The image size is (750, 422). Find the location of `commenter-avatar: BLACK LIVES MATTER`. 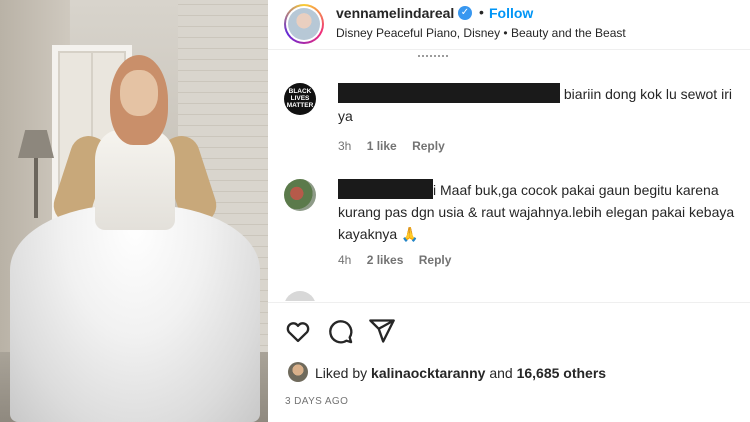

commenter-avatar: BLACK LIVES MATTER is located at coordinates (300, 99).